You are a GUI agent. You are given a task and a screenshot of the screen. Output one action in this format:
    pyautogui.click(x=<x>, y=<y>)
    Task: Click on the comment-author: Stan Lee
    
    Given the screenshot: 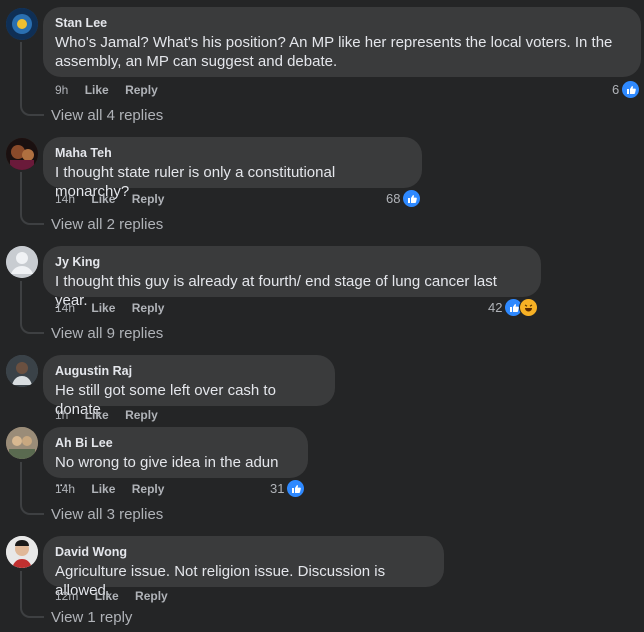 What is the action you would take?
    pyautogui.click(x=342, y=23)
    